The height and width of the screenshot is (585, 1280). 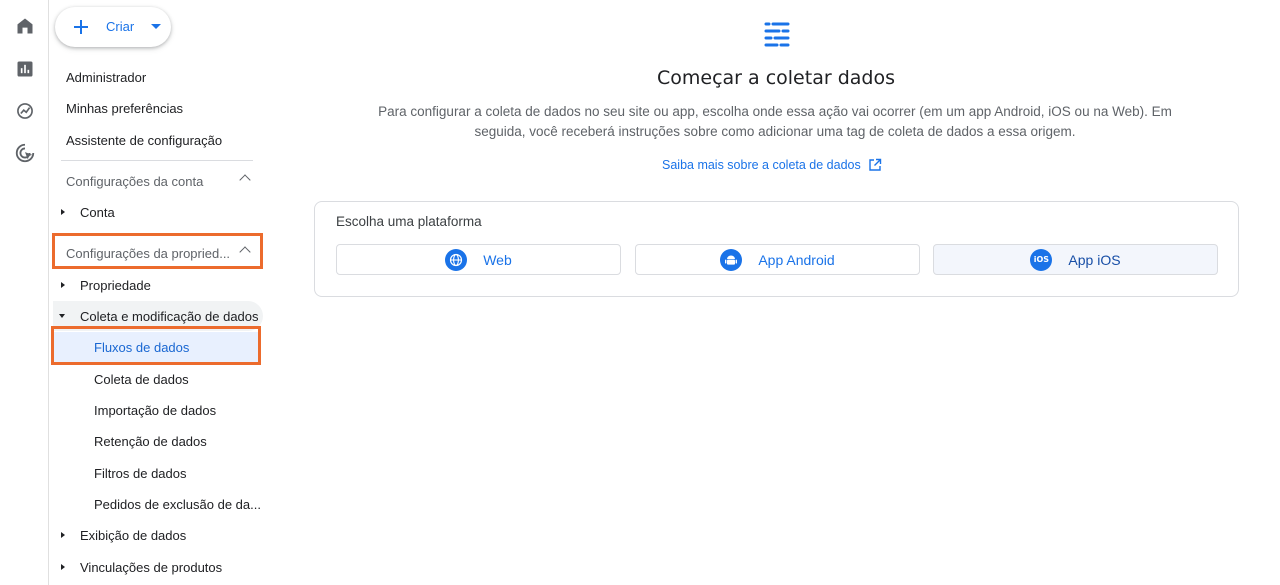 I want to click on open-in-new-icon, so click(x=875, y=164).